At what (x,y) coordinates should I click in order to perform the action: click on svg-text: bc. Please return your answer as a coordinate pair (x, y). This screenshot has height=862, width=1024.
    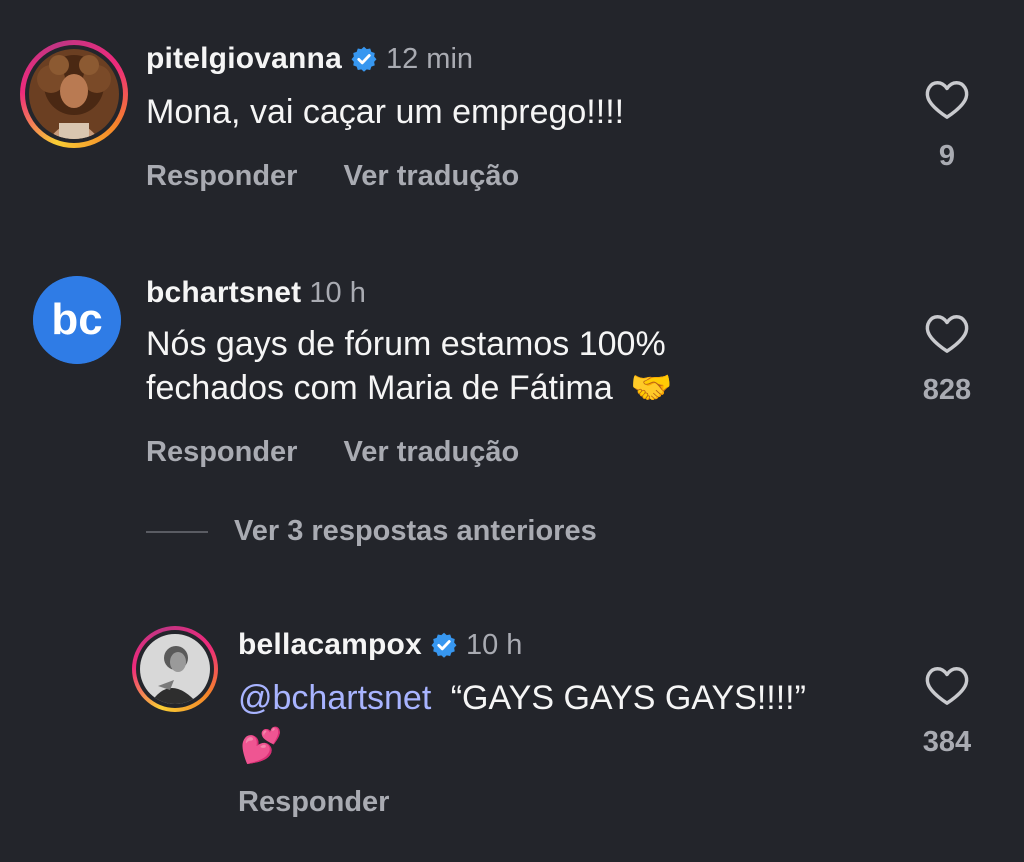
    Looking at the image, I should click on (76, 319).